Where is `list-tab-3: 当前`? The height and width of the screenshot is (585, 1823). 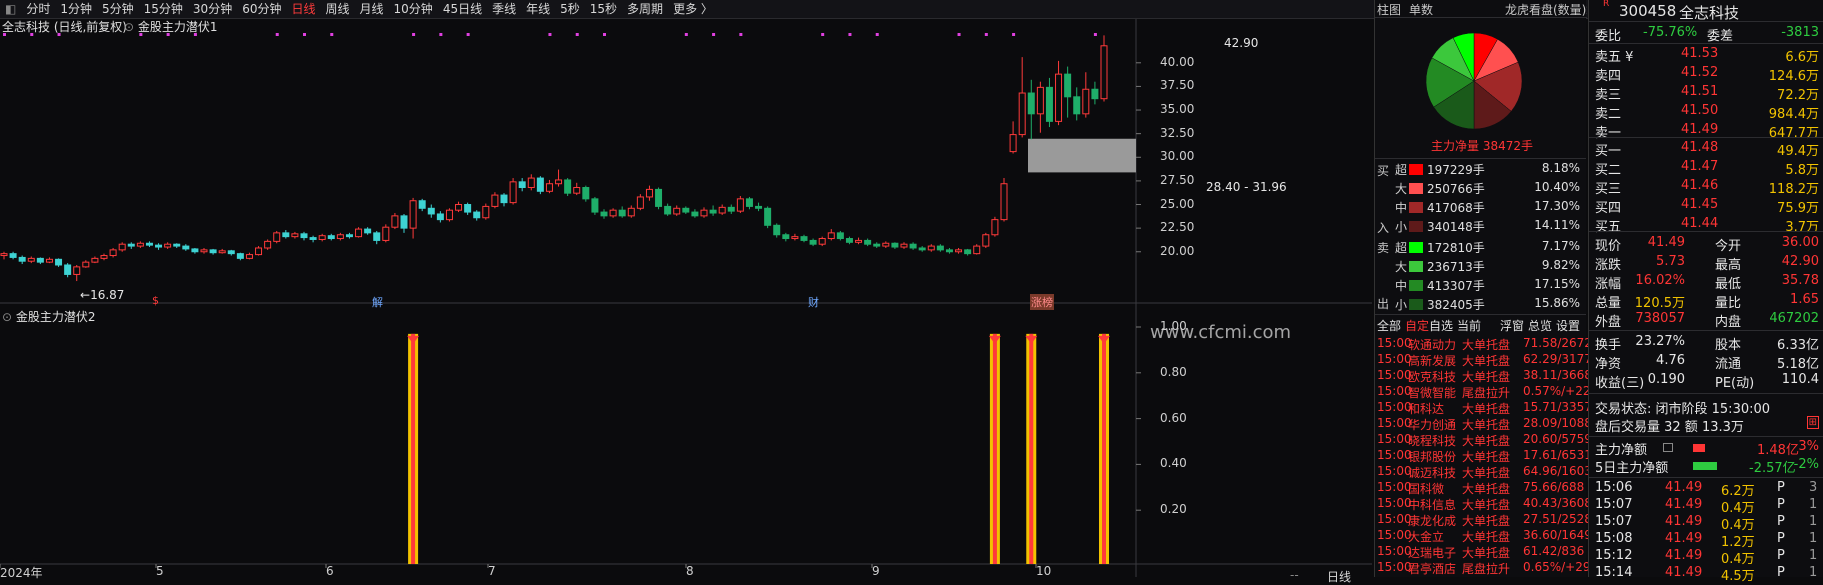
list-tab-3: 当前 is located at coordinates (1469, 325).